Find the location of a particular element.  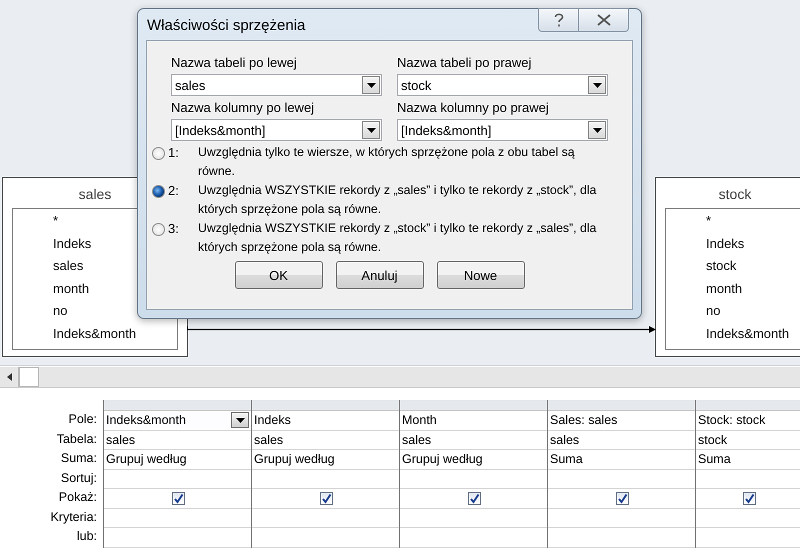

row-label: Pole: is located at coordinates (83, 419).